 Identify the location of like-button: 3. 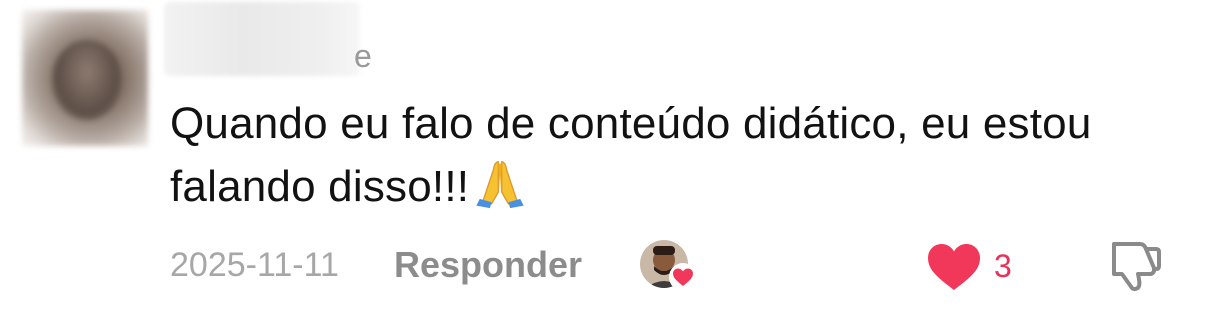
(976, 264).